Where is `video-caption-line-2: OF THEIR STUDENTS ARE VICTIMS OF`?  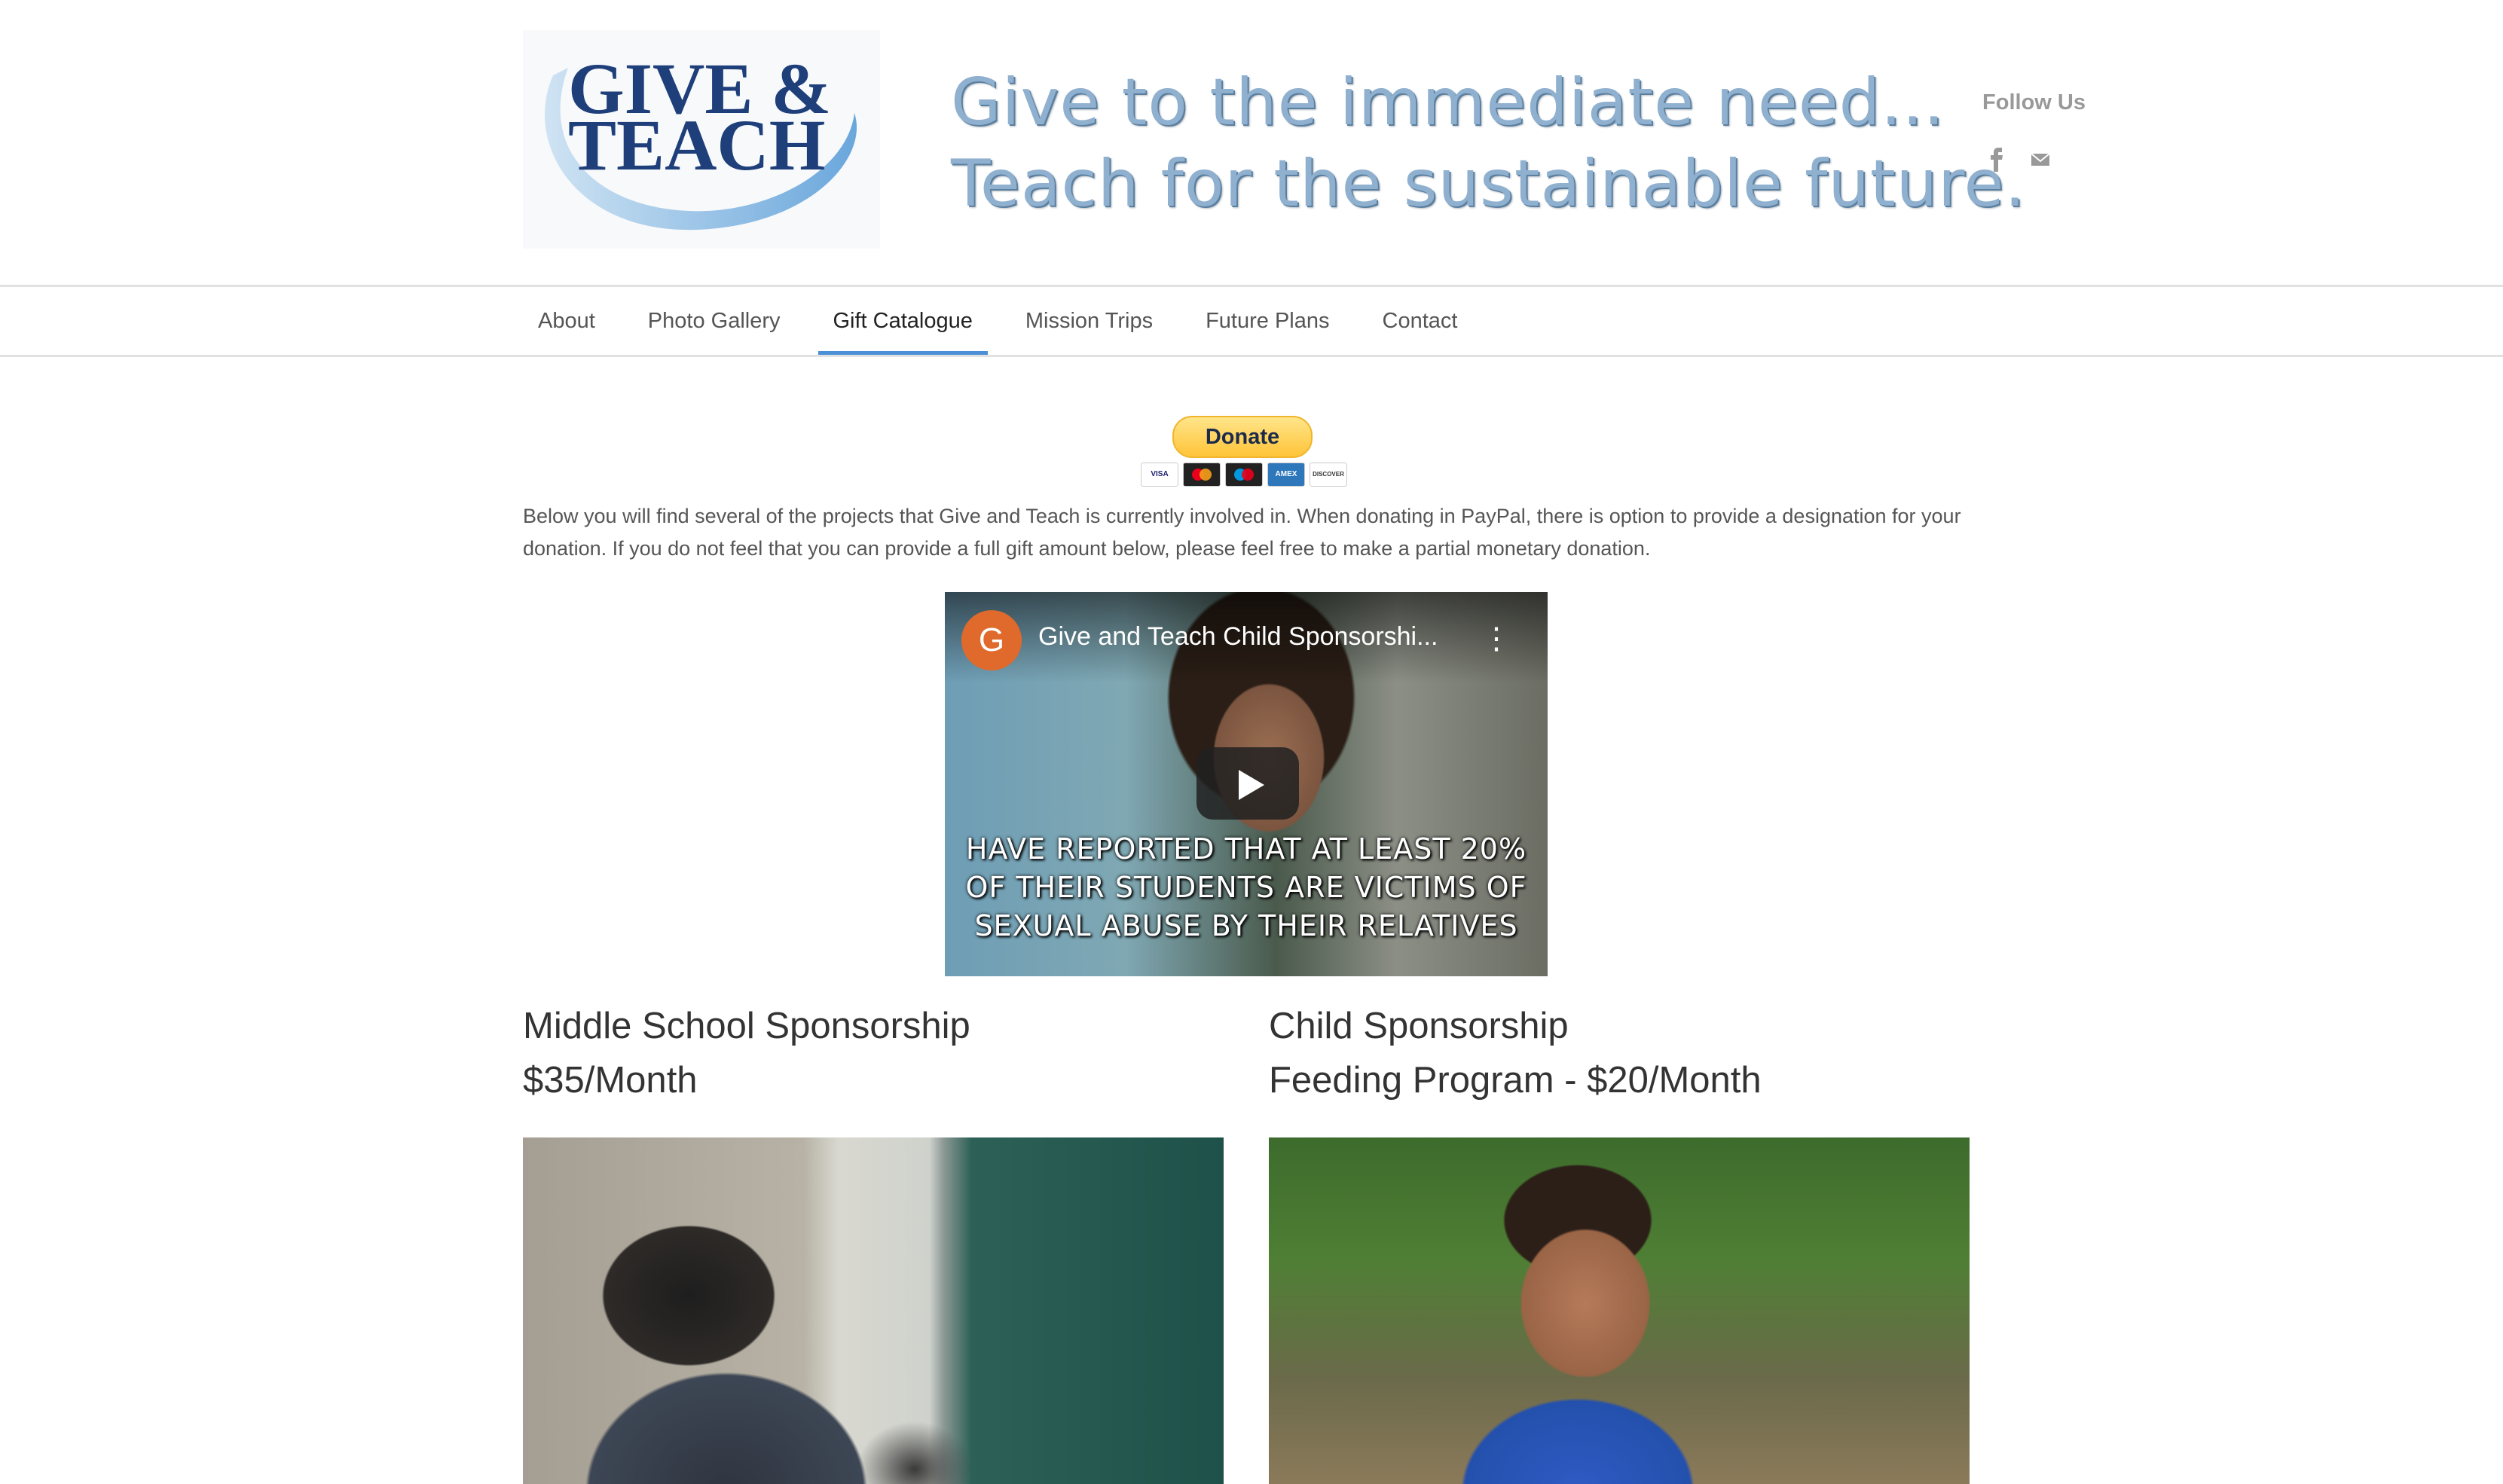
video-caption-line-2: OF THEIR STUDENTS ARE VICTIMS OF is located at coordinates (1246, 888).